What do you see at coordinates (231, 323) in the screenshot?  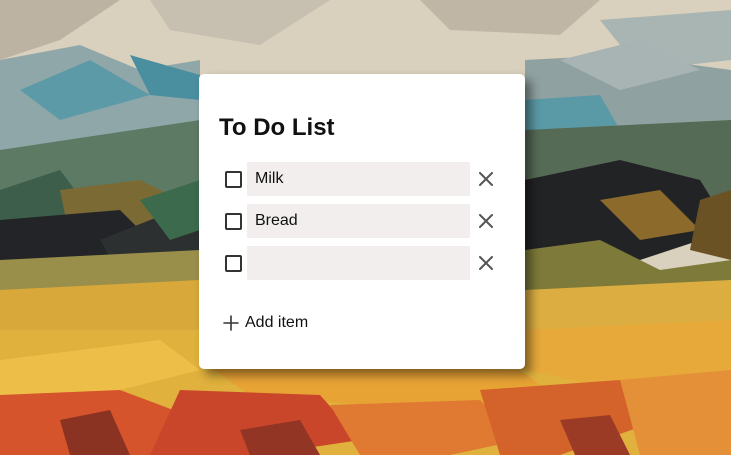 I see `plus-icon` at bounding box center [231, 323].